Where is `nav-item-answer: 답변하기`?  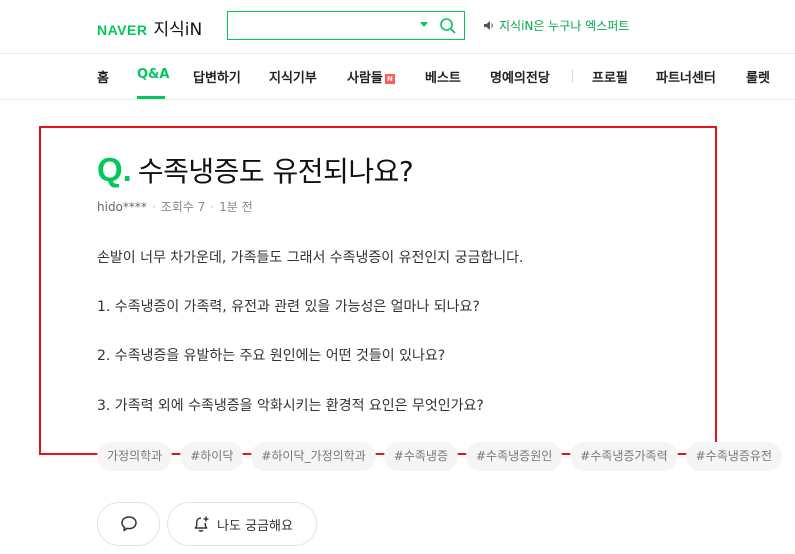
nav-item-answer: 답변하기 is located at coordinates (217, 76).